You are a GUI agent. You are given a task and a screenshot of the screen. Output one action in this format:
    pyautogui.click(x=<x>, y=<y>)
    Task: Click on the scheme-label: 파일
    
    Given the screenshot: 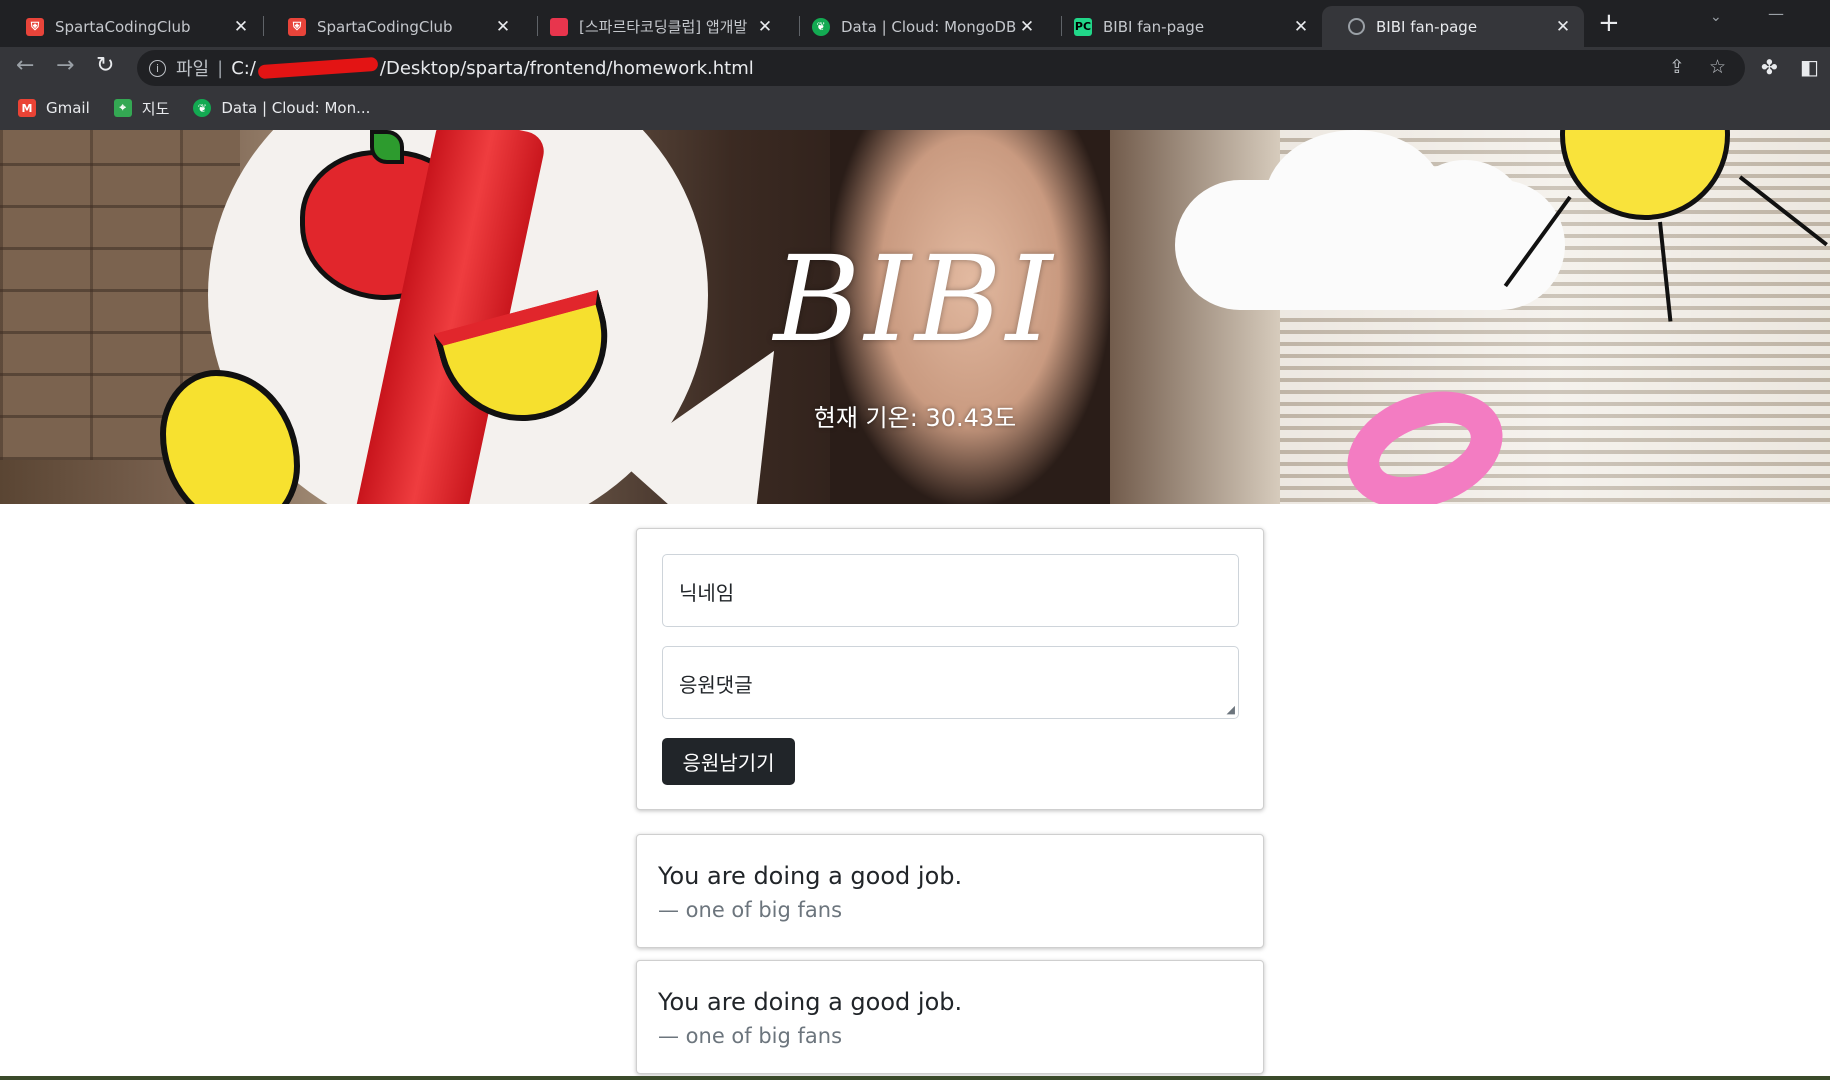 What is the action you would take?
    pyautogui.click(x=193, y=69)
    